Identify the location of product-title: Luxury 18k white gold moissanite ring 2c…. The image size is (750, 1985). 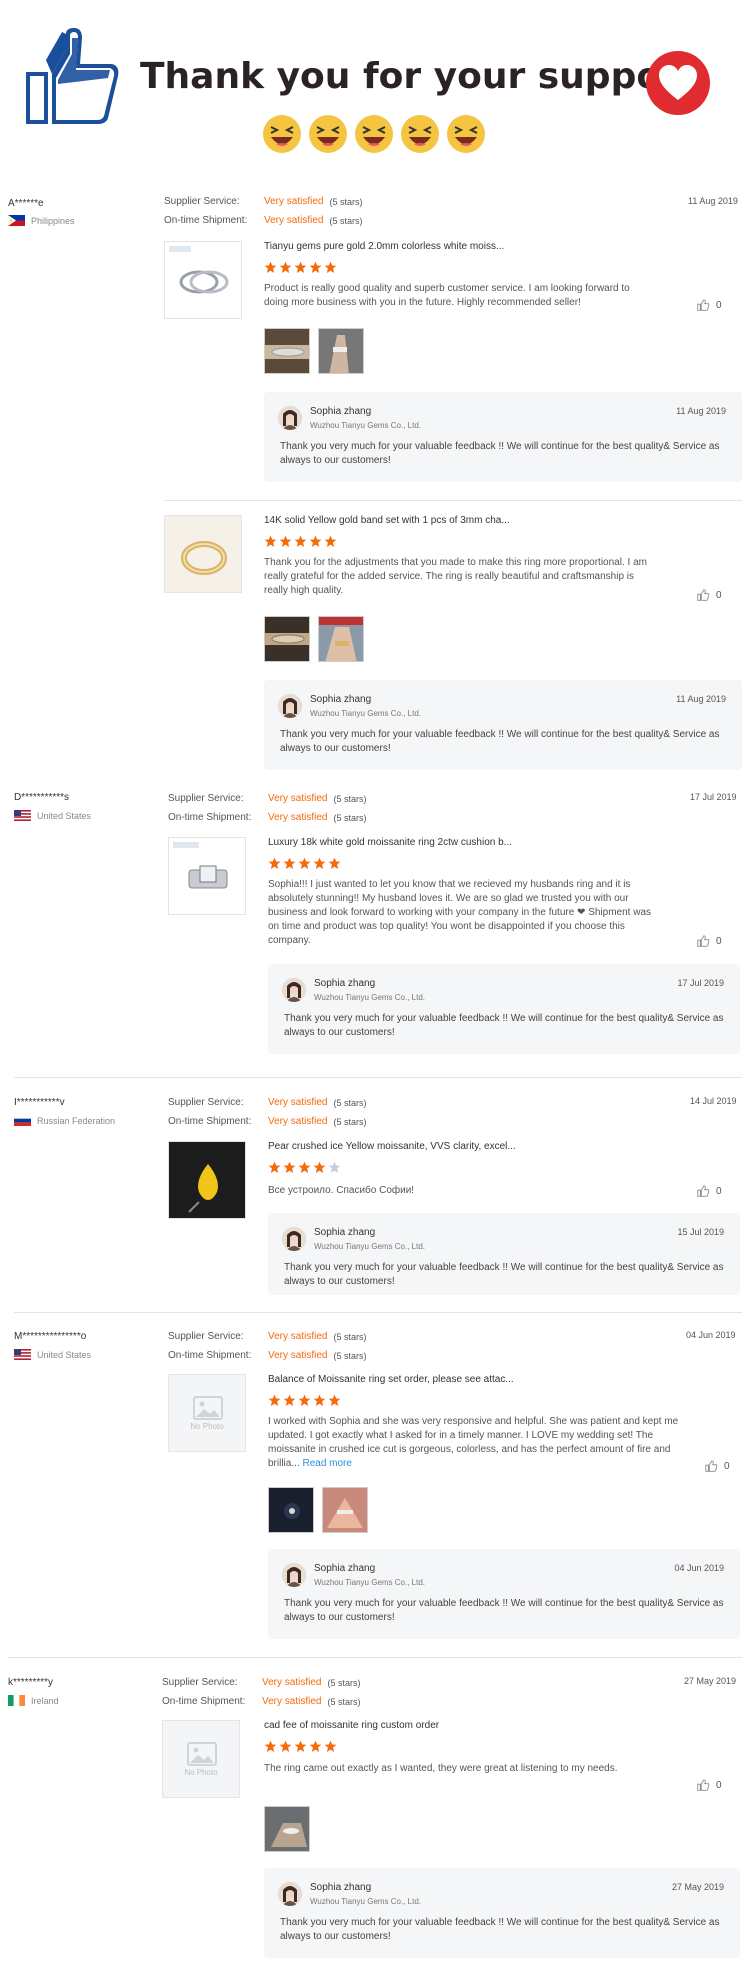
(390, 842).